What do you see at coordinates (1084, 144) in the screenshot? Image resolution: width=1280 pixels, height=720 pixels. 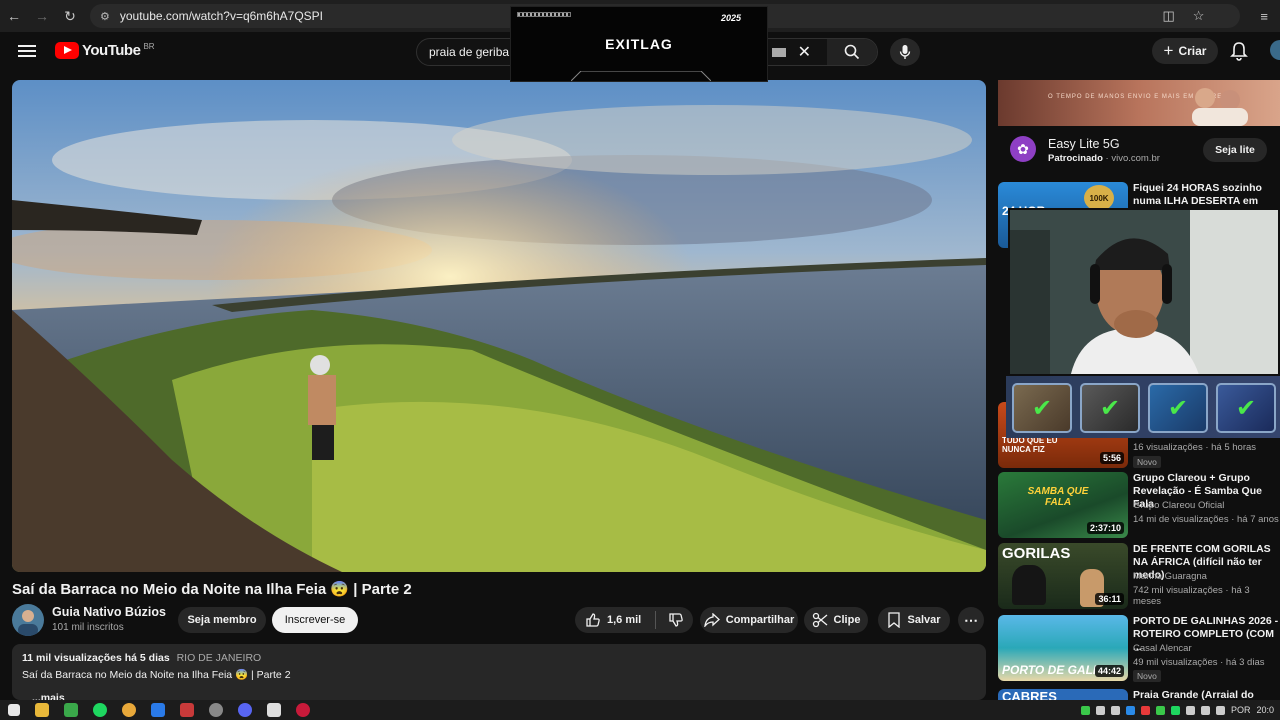 I see `ad-title: Easy Lite 5G` at bounding box center [1084, 144].